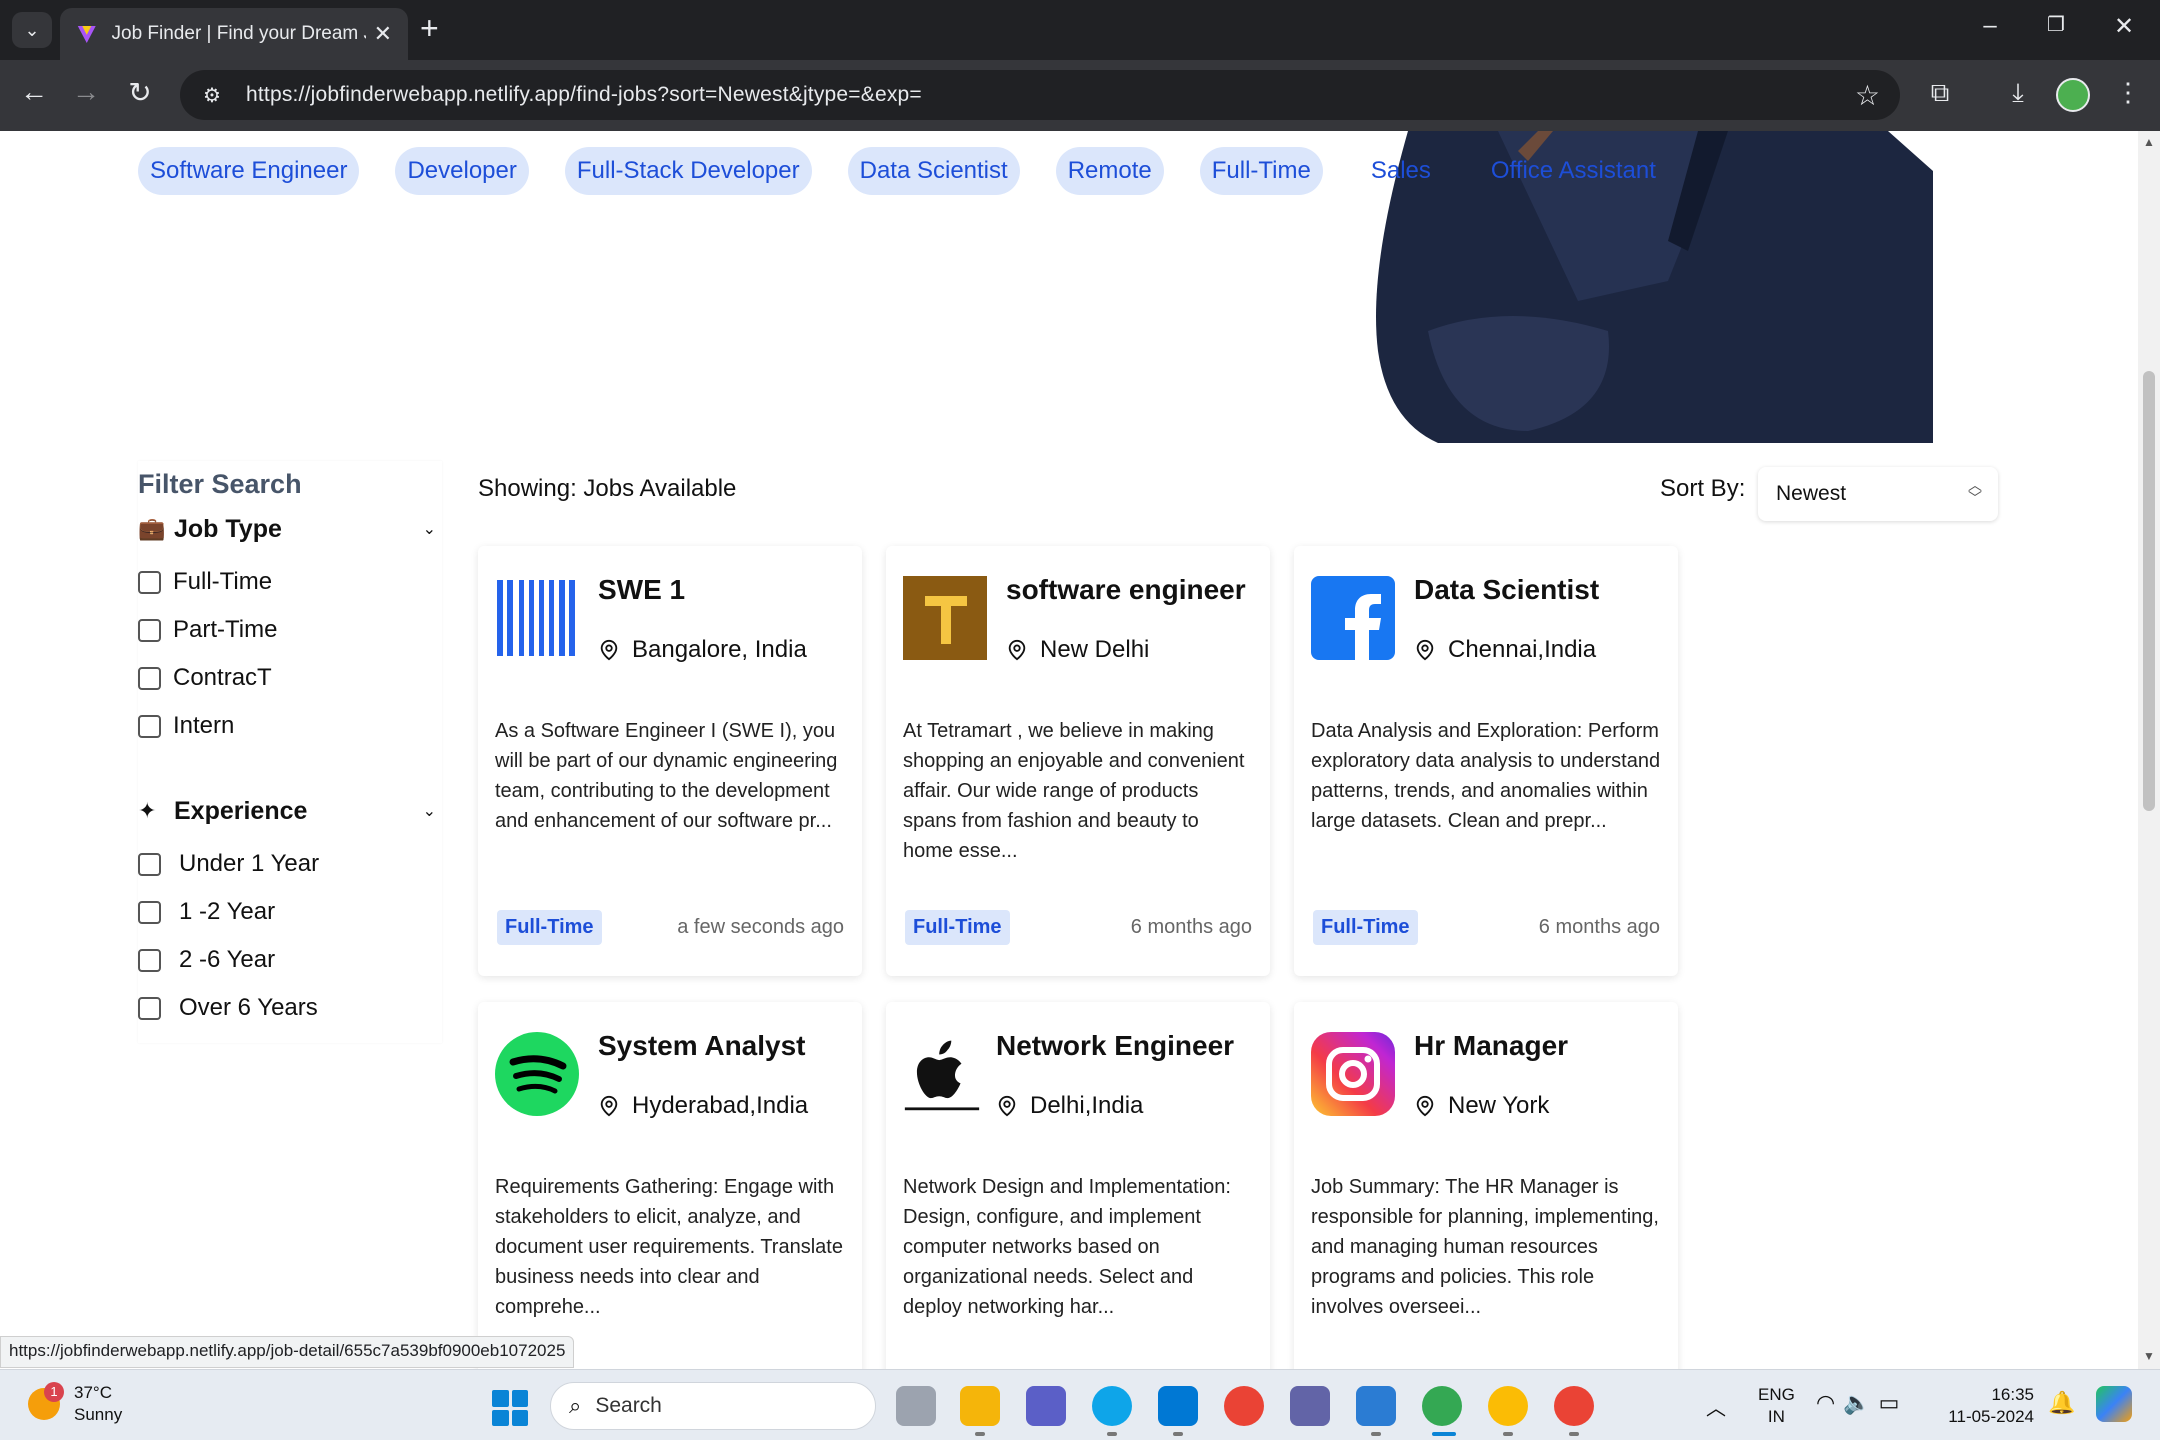  What do you see at coordinates (1046, 1406) in the screenshot?
I see `teams-icon` at bounding box center [1046, 1406].